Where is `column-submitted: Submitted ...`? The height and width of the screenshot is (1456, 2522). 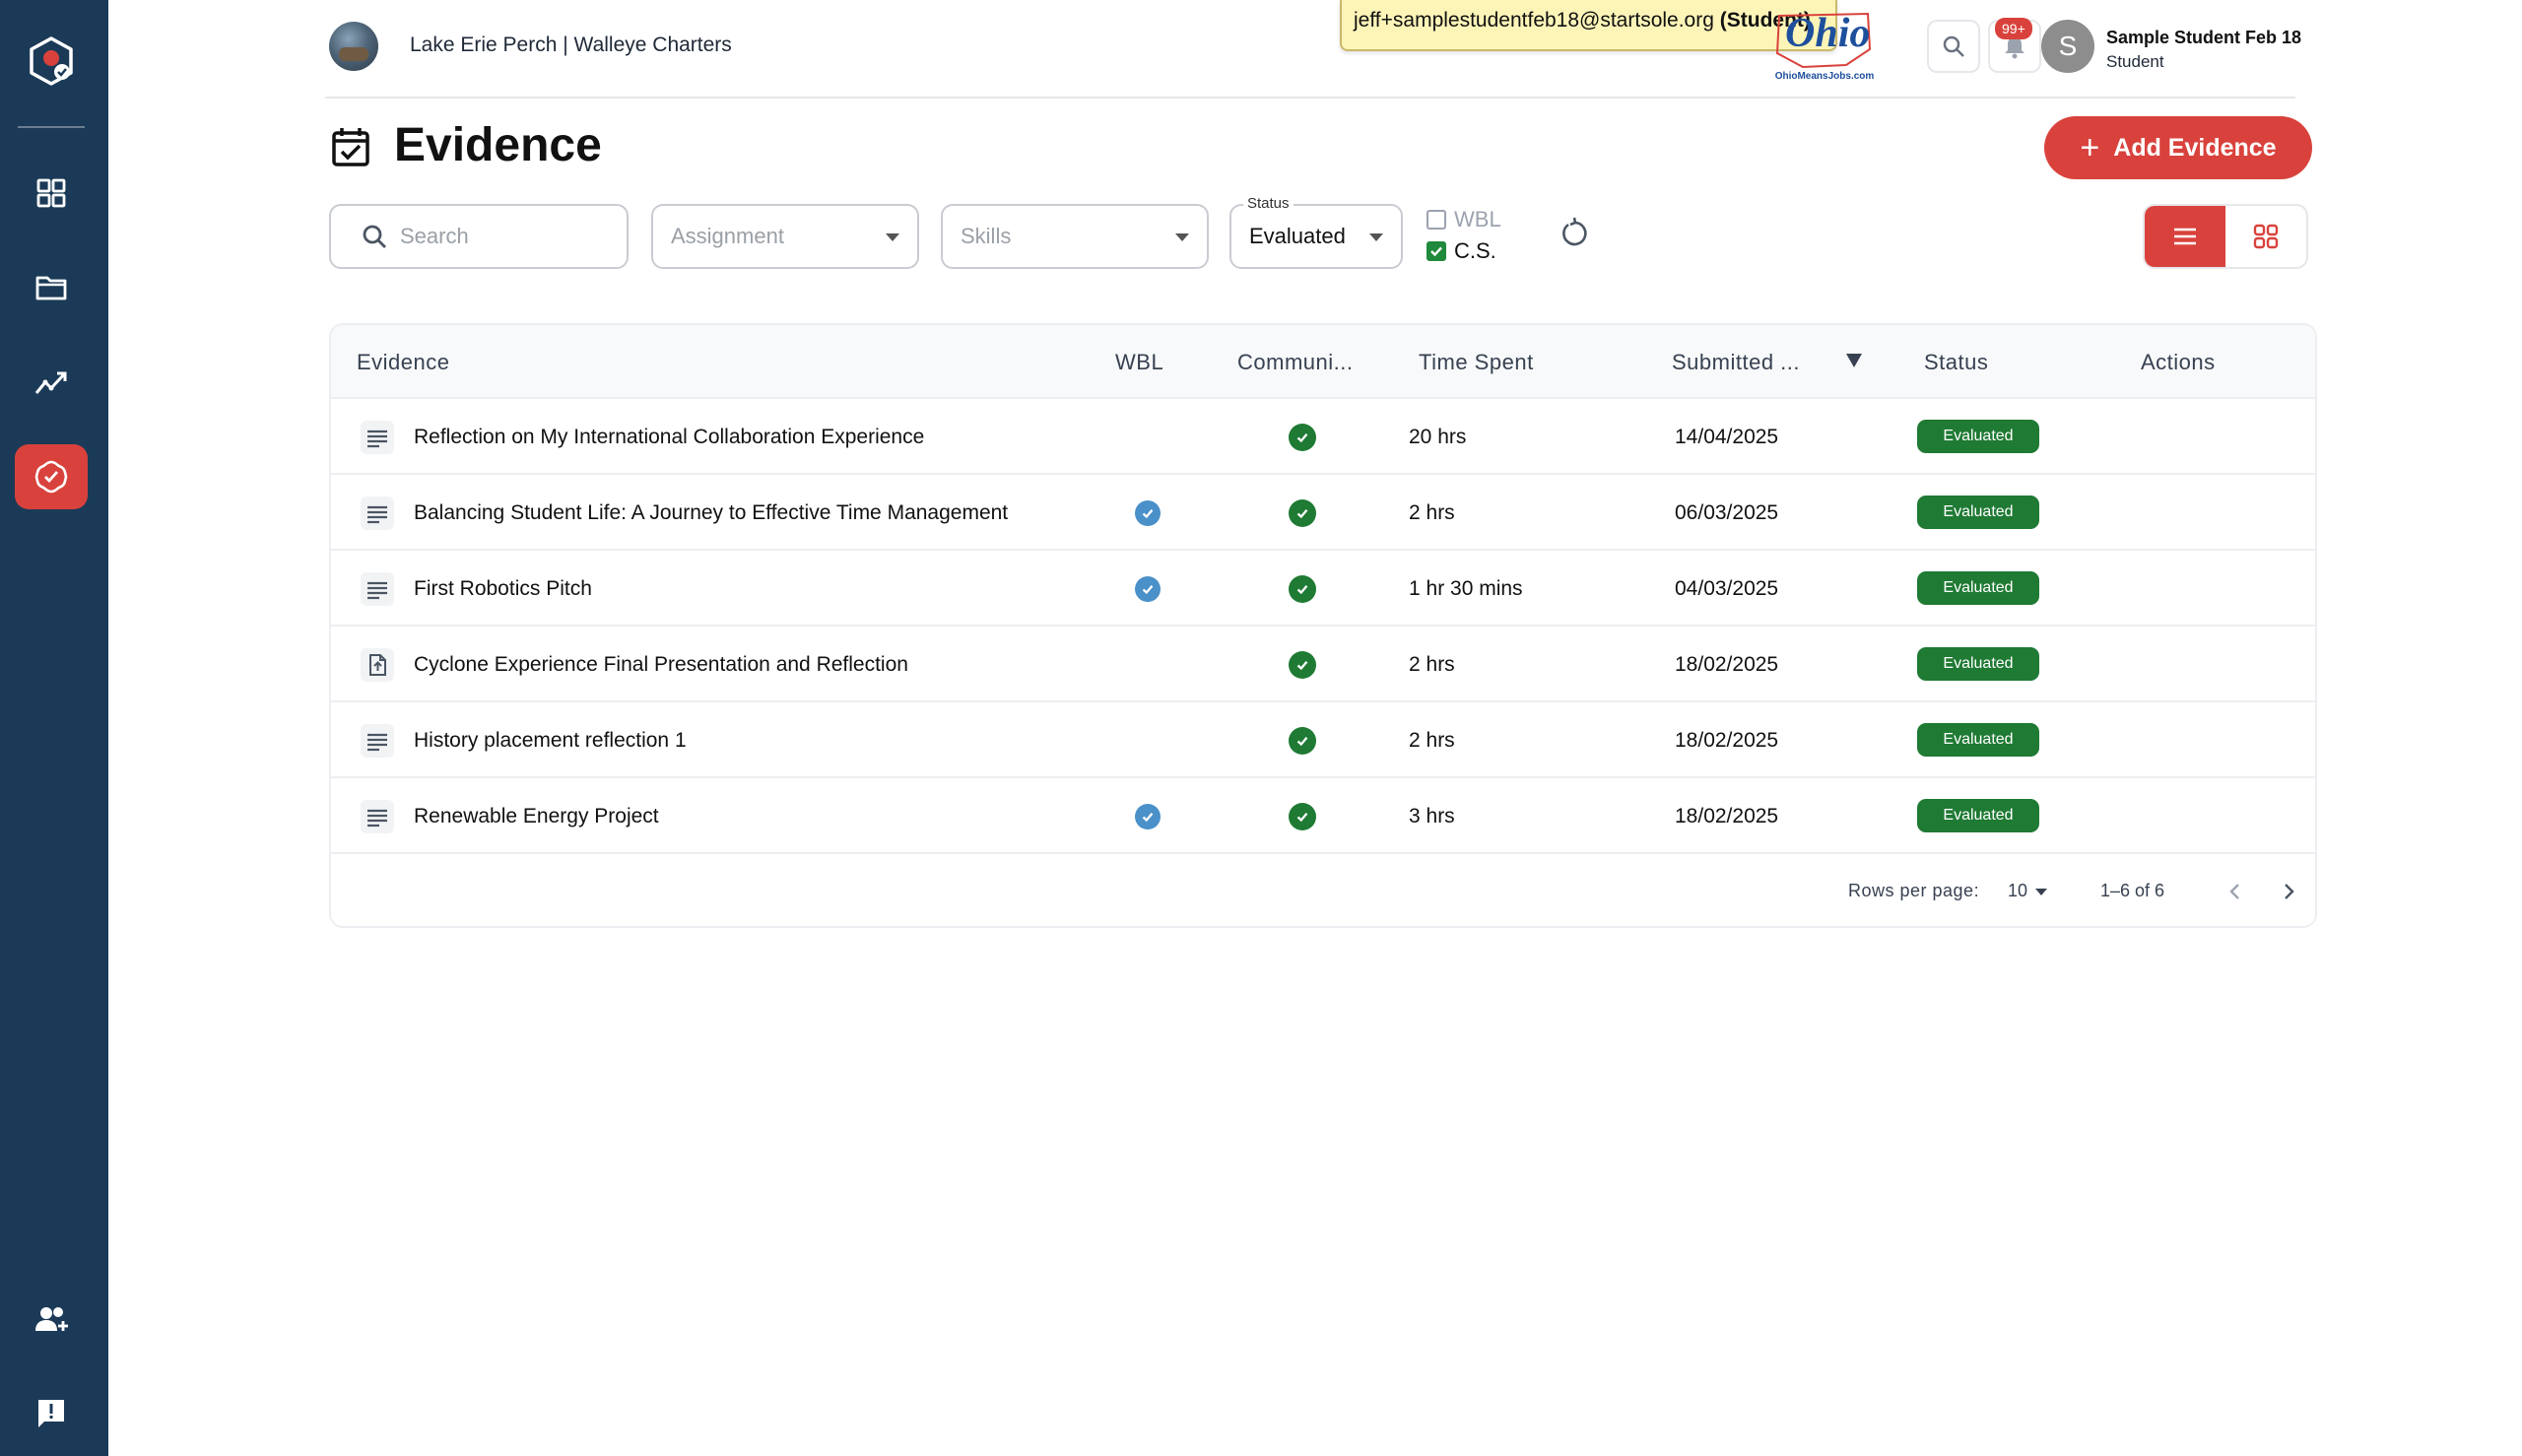 column-submitted: Submitted ... is located at coordinates (1736, 362).